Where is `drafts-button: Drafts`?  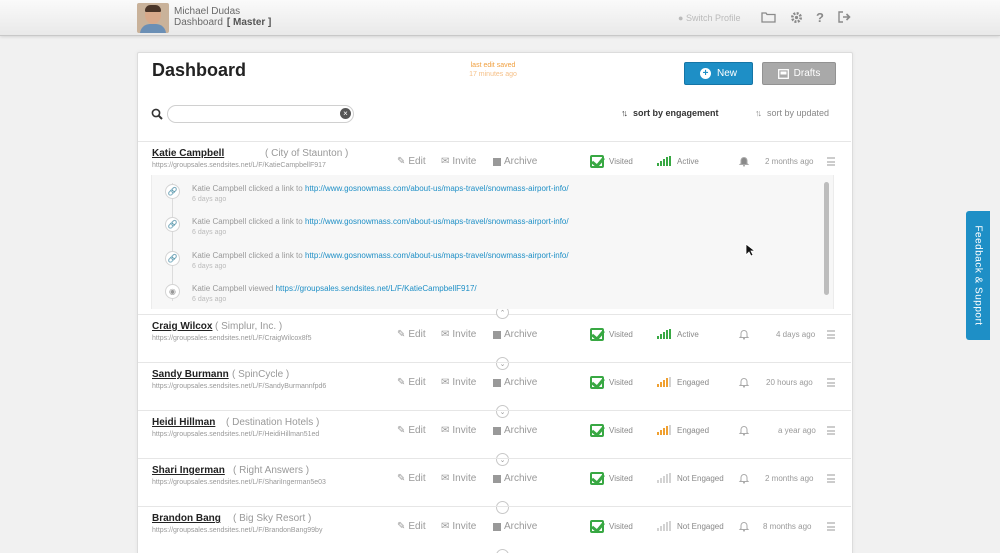 drafts-button: Drafts is located at coordinates (799, 73).